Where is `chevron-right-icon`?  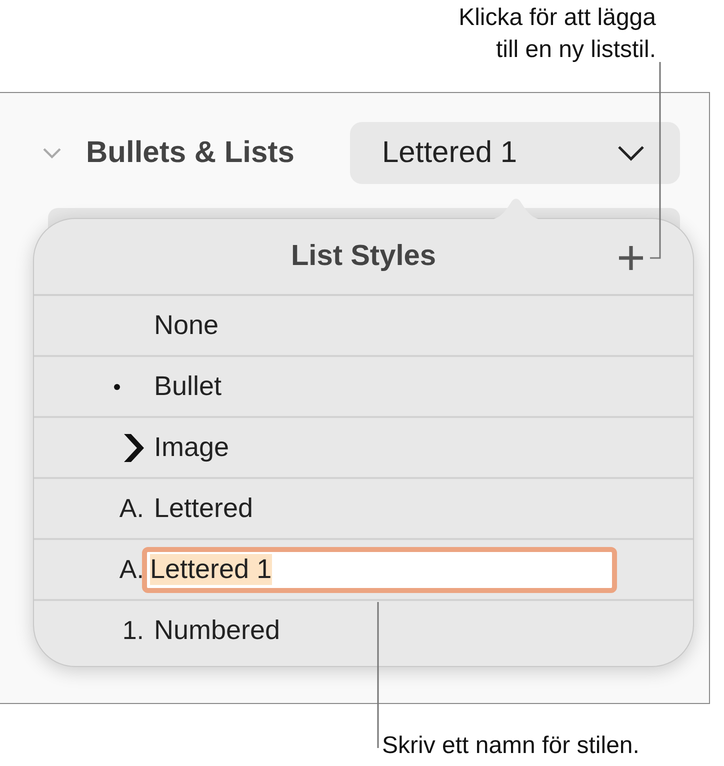
chevron-right-icon is located at coordinates (134, 448).